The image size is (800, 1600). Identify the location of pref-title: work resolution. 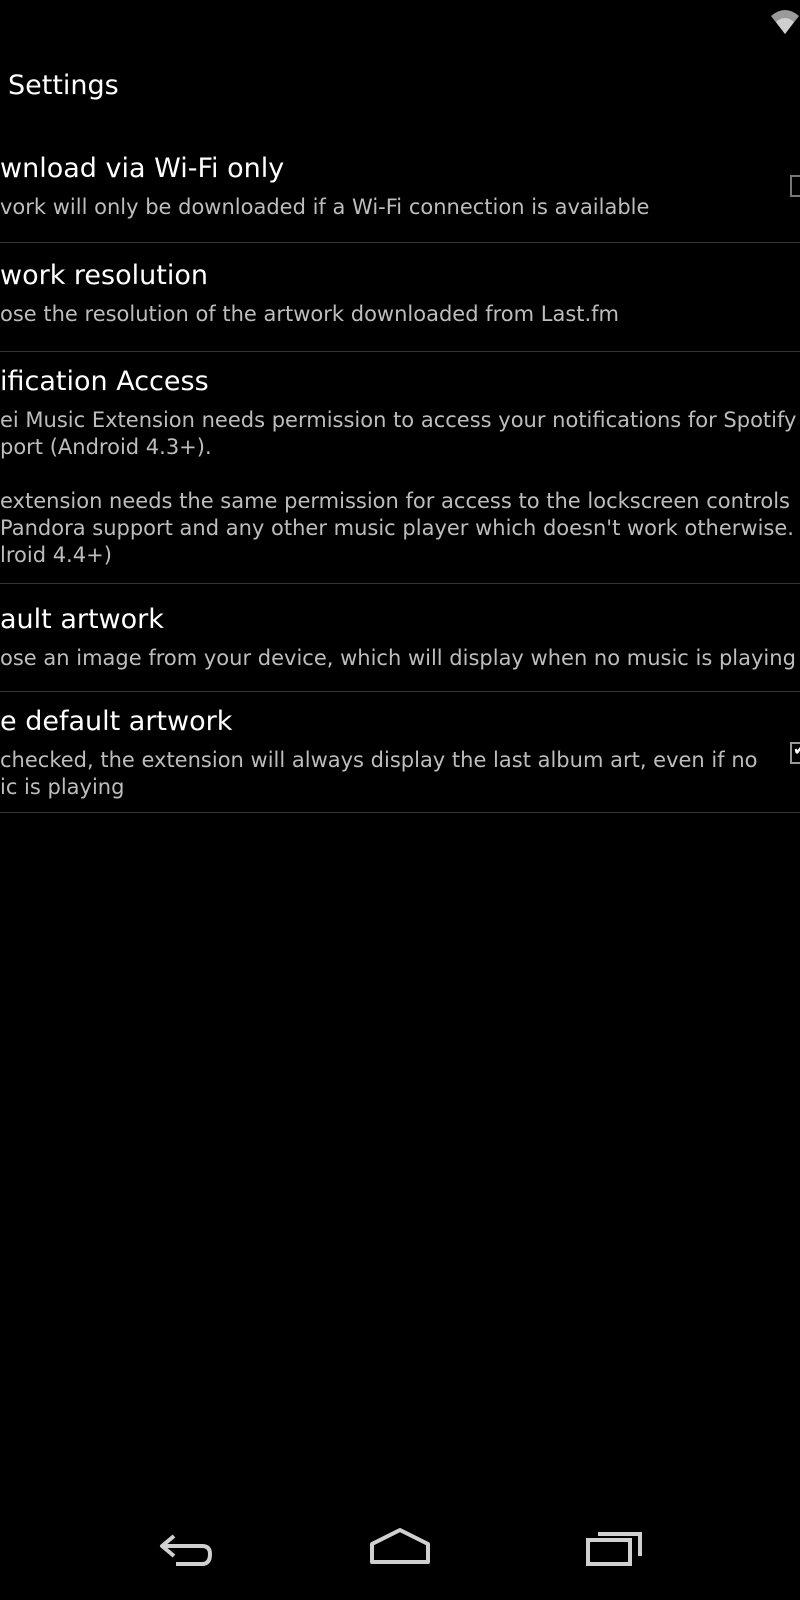
(104, 275).